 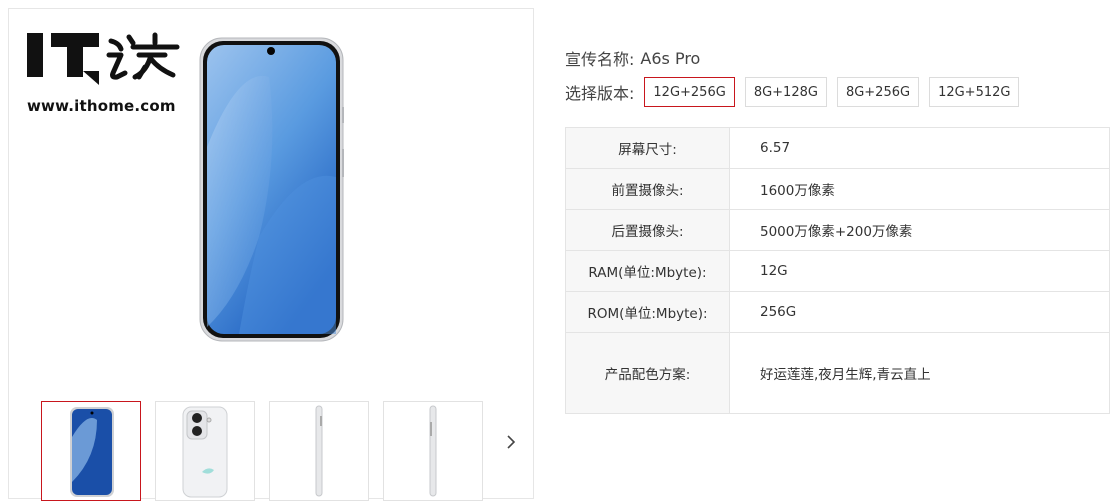 I want to click on thumbnail-side-left, so click(x=319, y=451).